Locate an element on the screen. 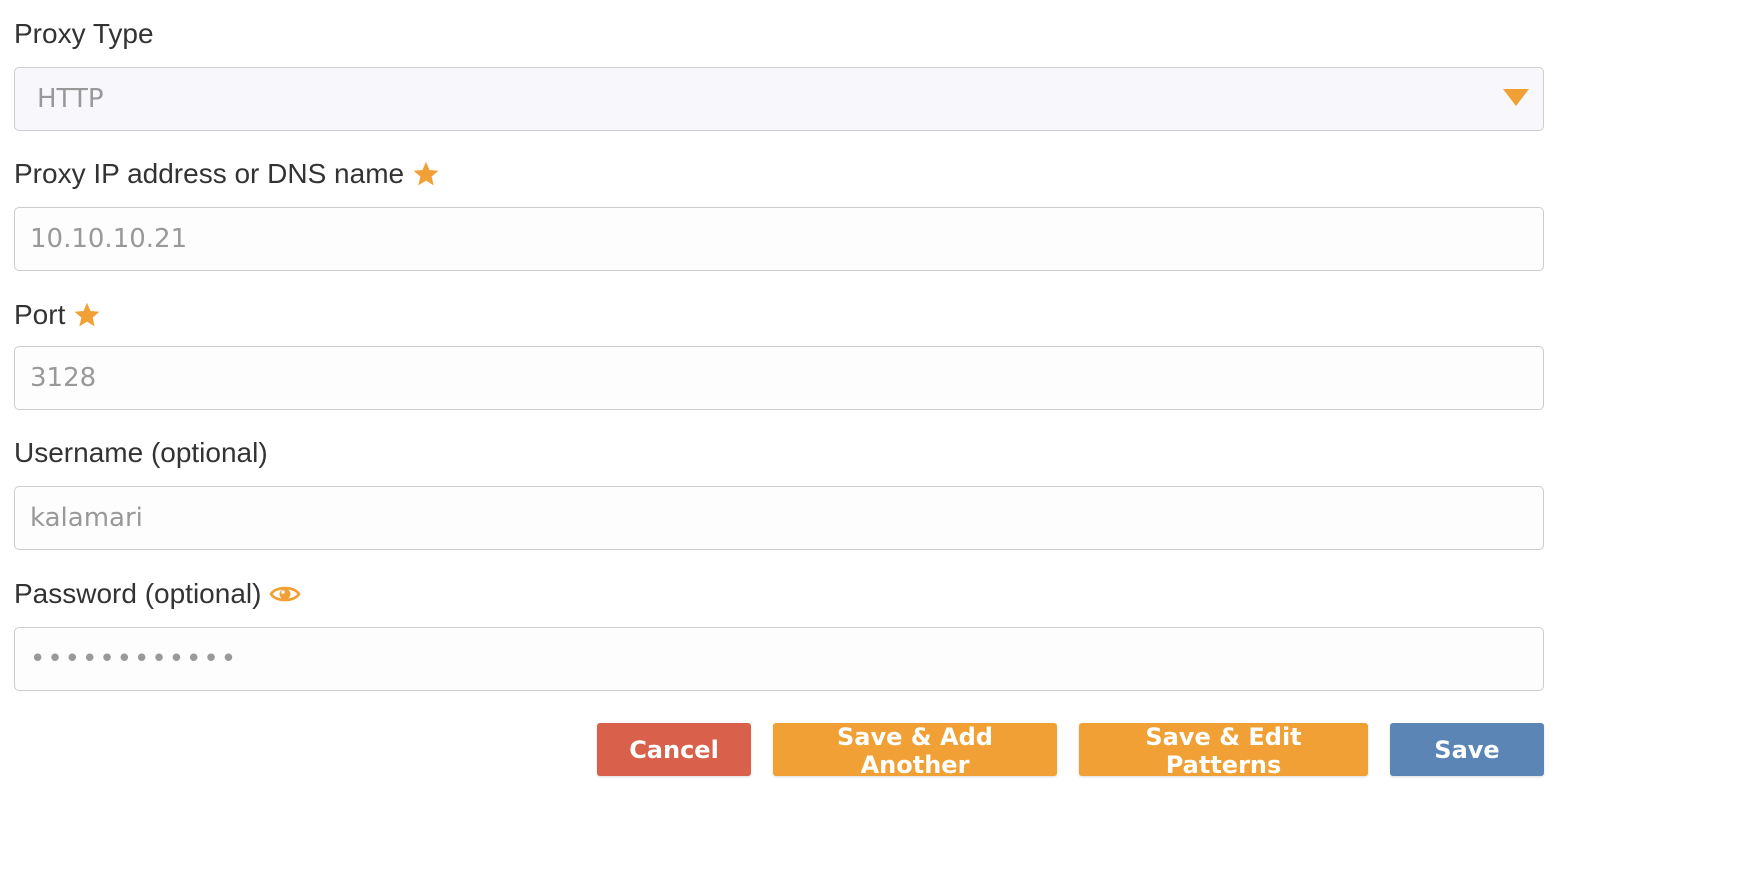  proxy-type-label: Proxy Type is located at coordinates (84, 33).